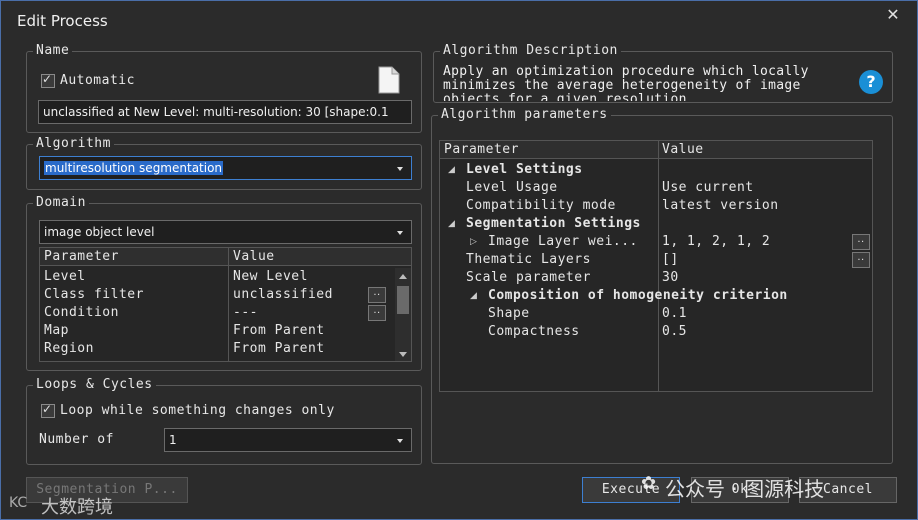  Describe the element at coordinates (656, 206) in the screenshot. I see `table-row: Compatibility mode latest version` at that location.